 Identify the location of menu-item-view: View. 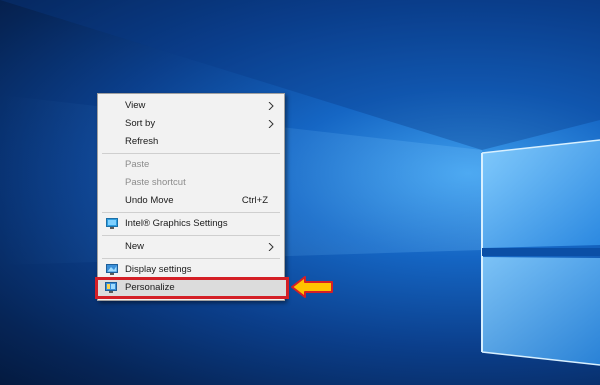
(191, 106).